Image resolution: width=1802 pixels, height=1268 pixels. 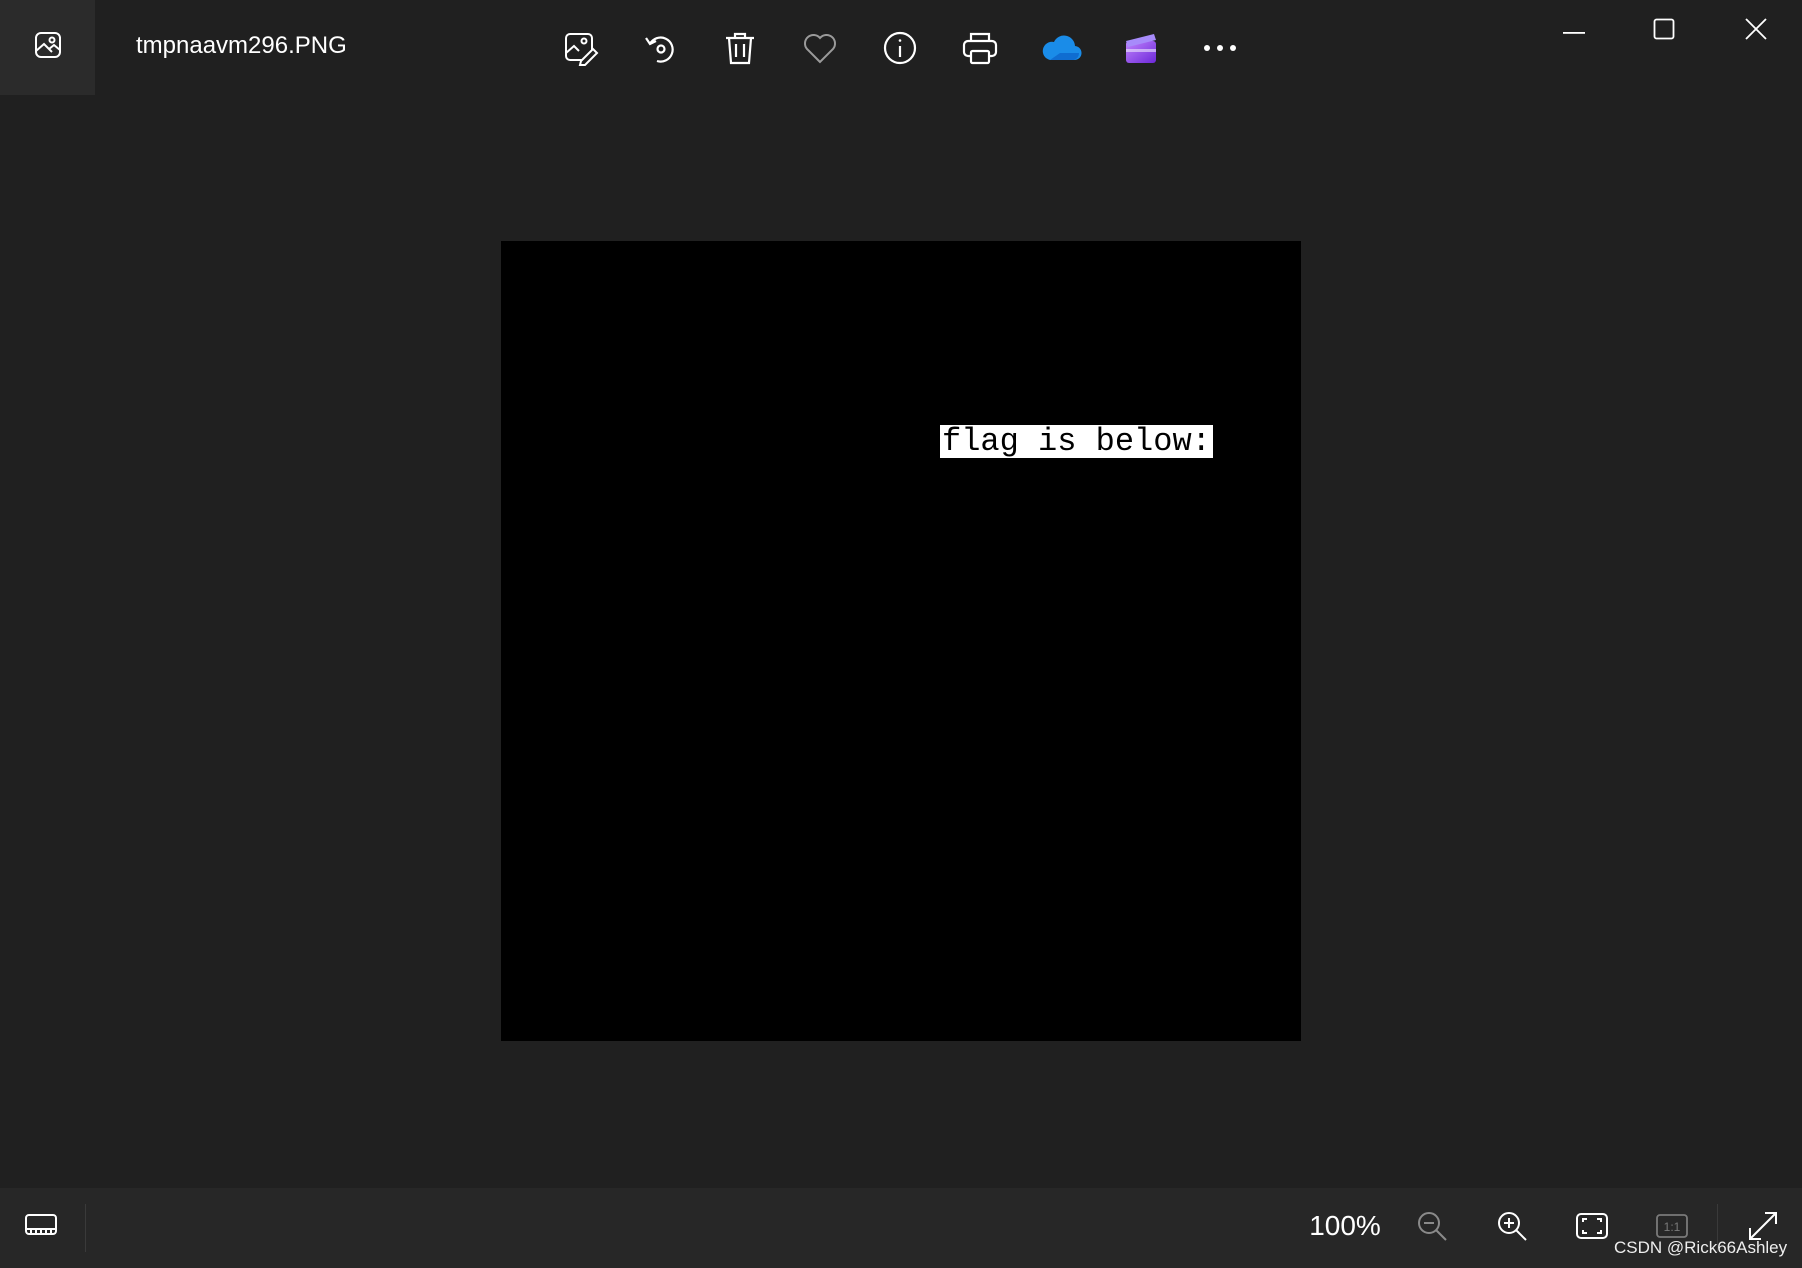 I want to click on see-more-button, so click(x=1220, y=48).